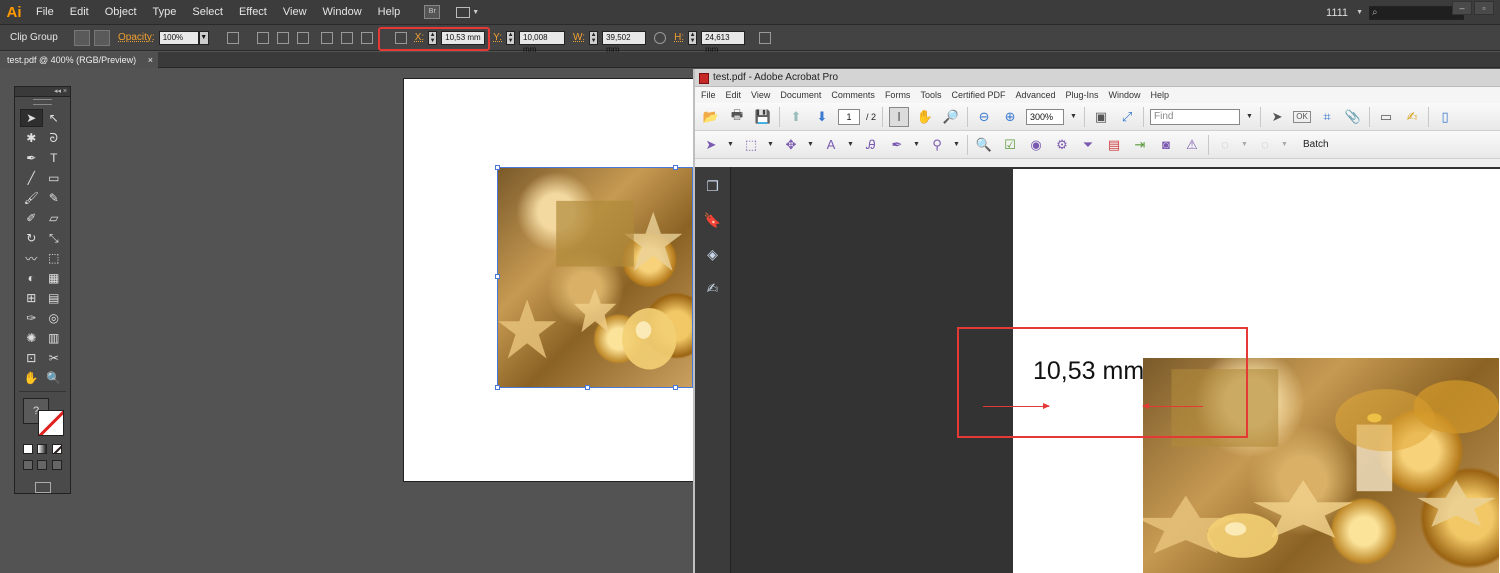 The width and height of the screenshot is (1500, 573). What do you see at coordinates (1125, 95) in the screenshot?
I see `acro-menu-window: Window` at bounding box center [1125, 95].